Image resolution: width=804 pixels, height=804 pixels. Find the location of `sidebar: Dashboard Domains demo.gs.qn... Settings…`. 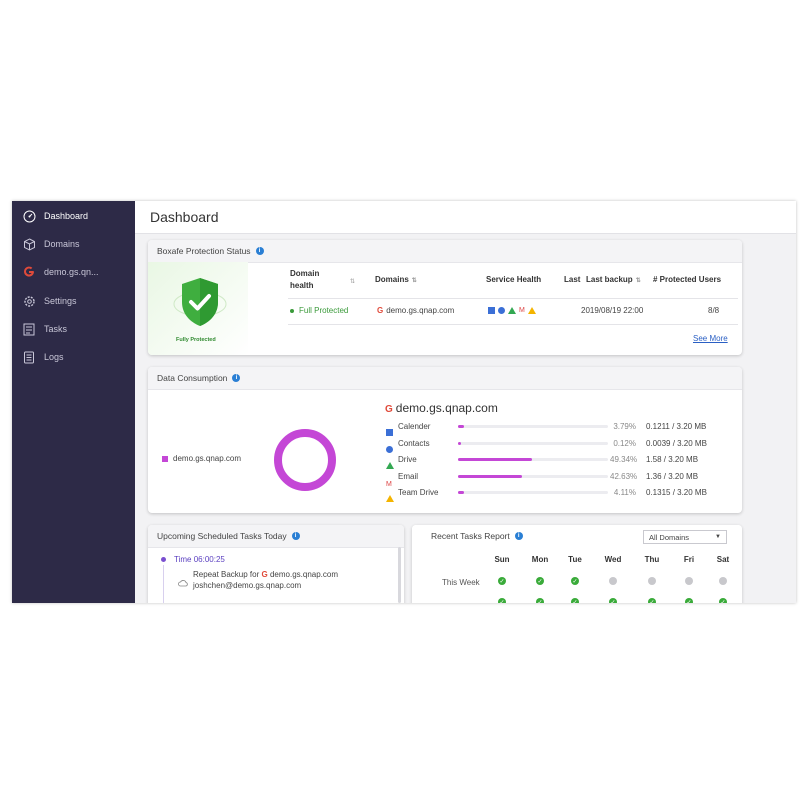

sidebar: Dashboard Domains demo.gs.qn... Settings… is located at coordinates (73, 402).